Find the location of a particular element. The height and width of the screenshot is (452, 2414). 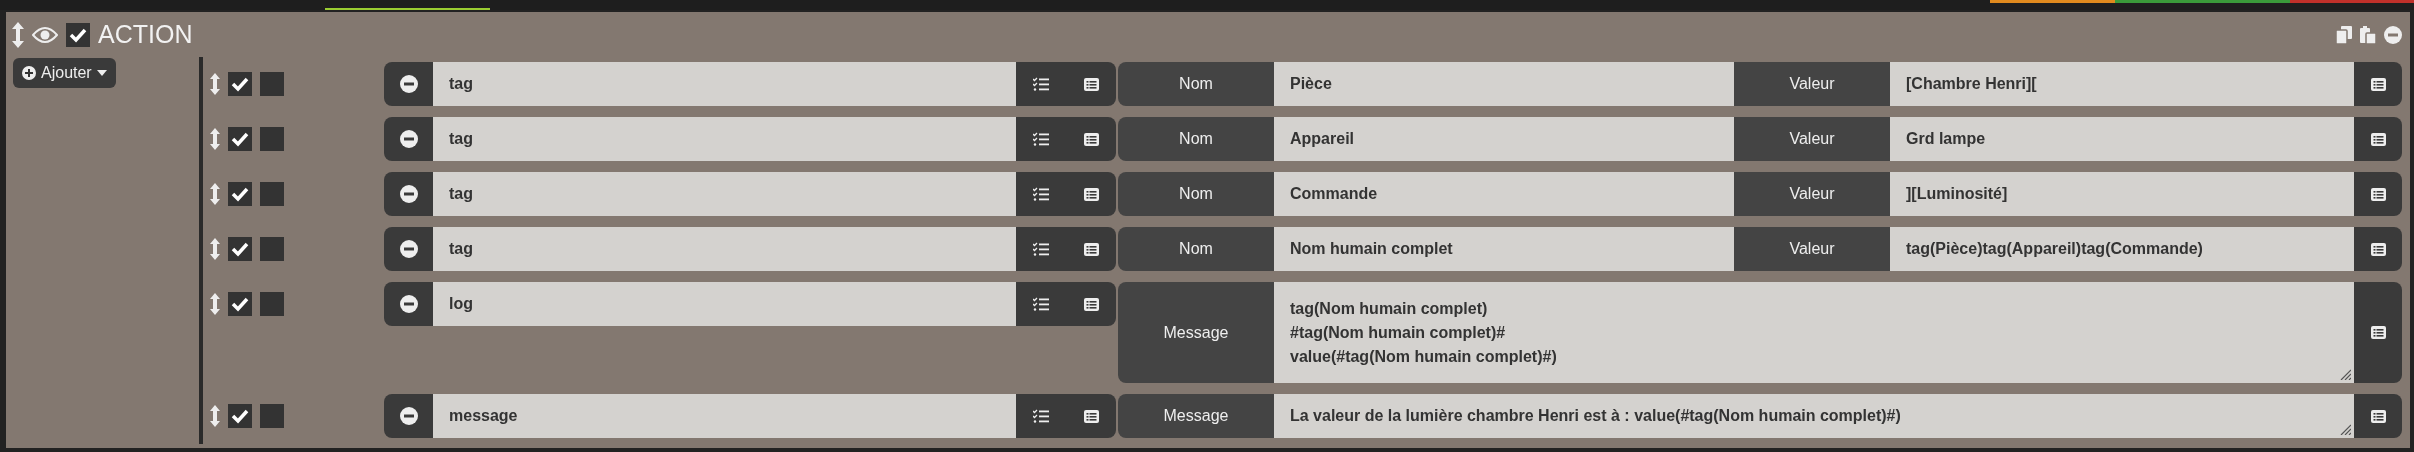

value-field: tag(Pièce)tag(Appareil)tag(Commande) is located at coordinates (2122, 249).